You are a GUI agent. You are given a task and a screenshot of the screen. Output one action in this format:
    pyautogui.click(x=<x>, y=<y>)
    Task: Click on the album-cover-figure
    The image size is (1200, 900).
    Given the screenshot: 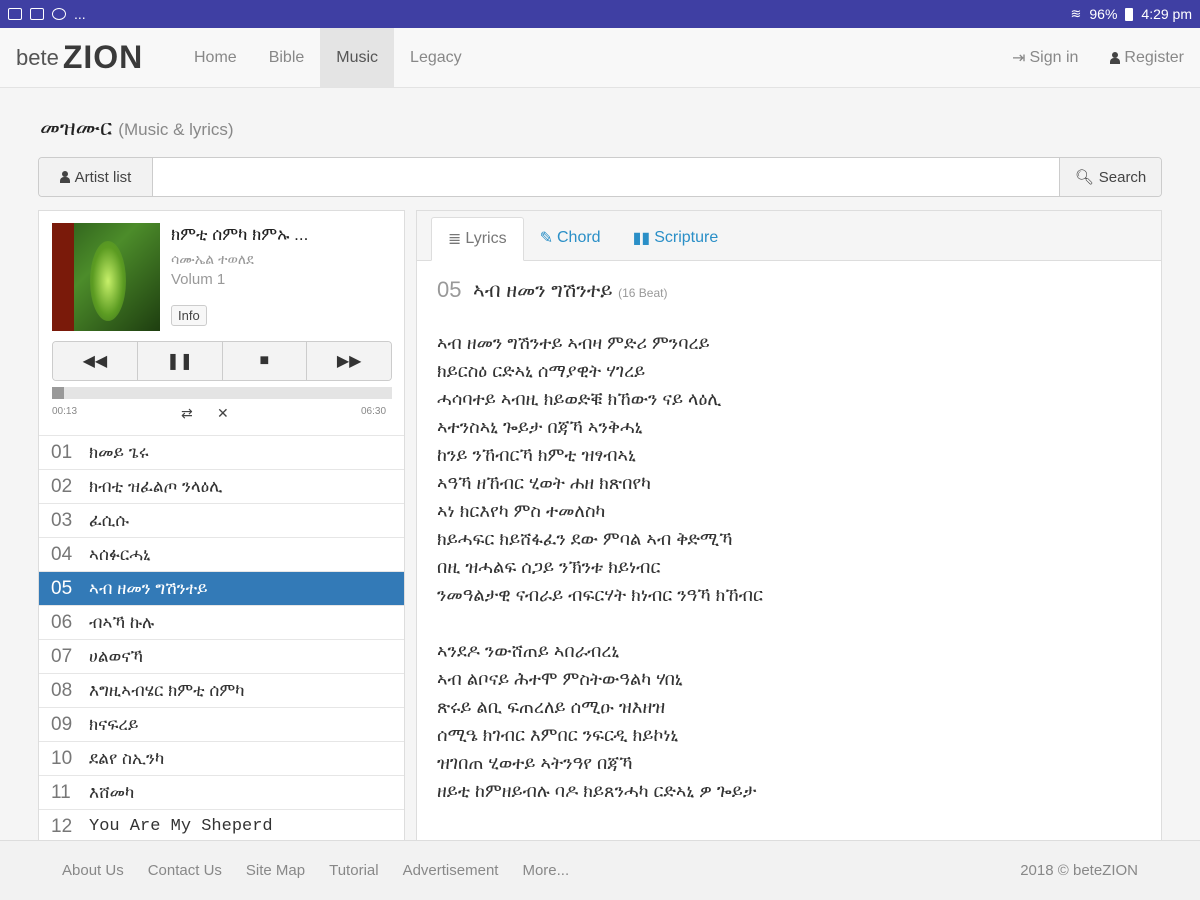 What is the action you would take?
    pyautogui.click(x=108, y=281)
    